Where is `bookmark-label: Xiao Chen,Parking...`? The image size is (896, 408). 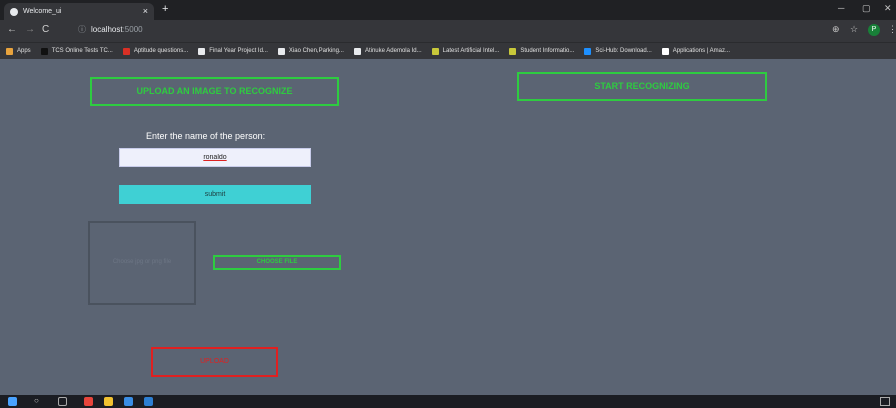
bookmark-label: Xiao Chen,Parking... is located at coordinates (316, 51).